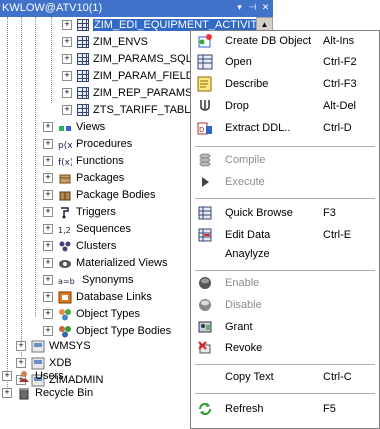  Describe the element at coordinates (285, 348) in the screenshot. I see `menu-item-revoke: Revoke` at that location.